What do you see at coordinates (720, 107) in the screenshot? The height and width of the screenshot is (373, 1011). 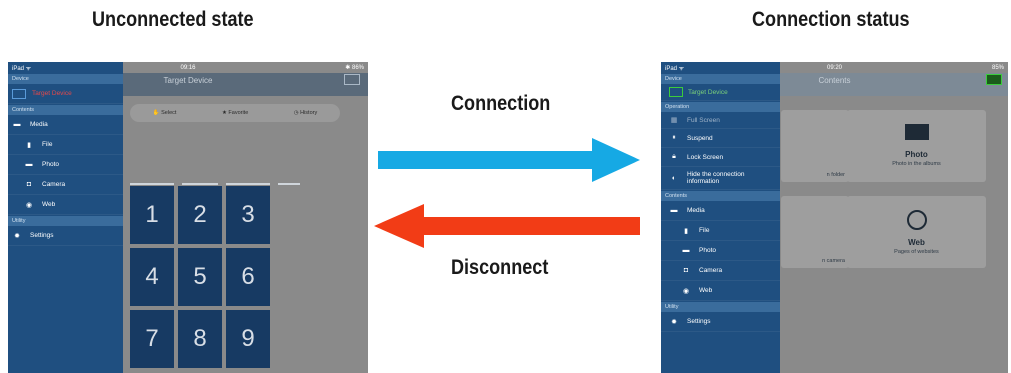 I see `section-operation: Operation` at bounding box center [720, 107].